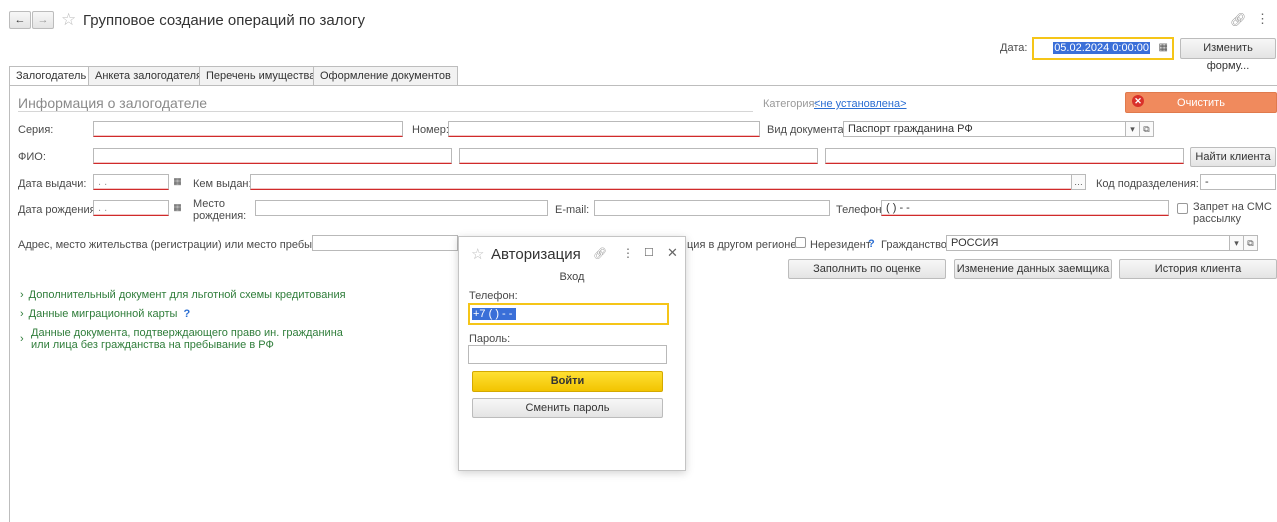 Image resolution: width=1277 pixels, height=522 pixels. What do you see at coordinates (860, 104) in the screenshot?
I see `category-link: <не установлена>` at bounding box center [860, 104].